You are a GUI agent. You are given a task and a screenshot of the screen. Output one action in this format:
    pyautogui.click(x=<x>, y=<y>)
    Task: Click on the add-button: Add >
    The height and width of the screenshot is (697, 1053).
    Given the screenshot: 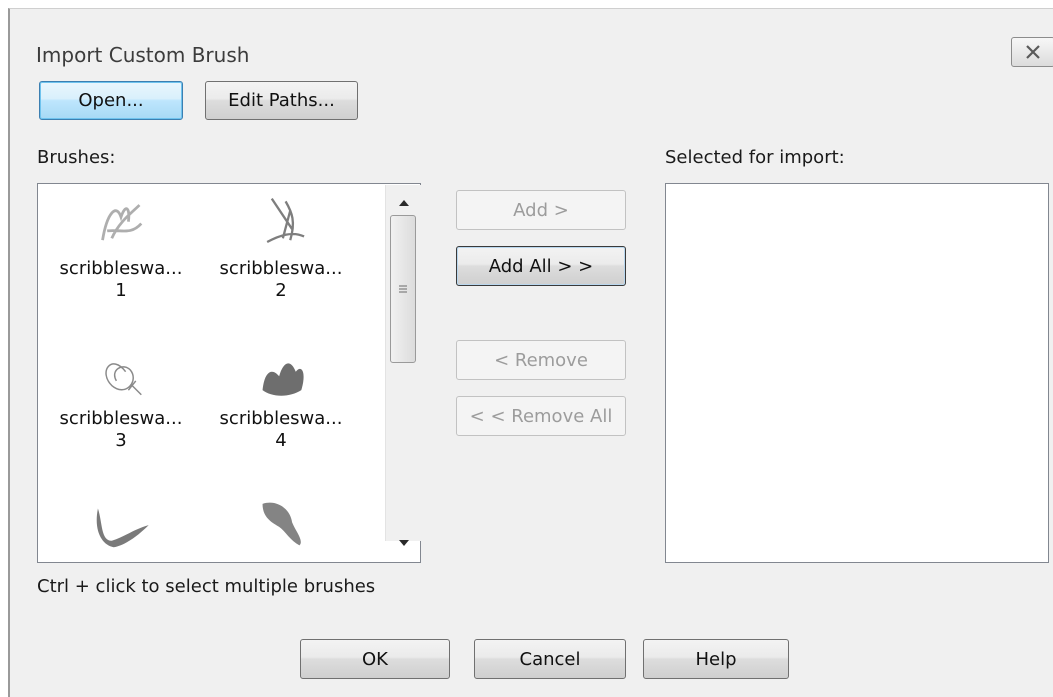 What is the action you would take?
    pyautogui.click(x=541, y=210)
    